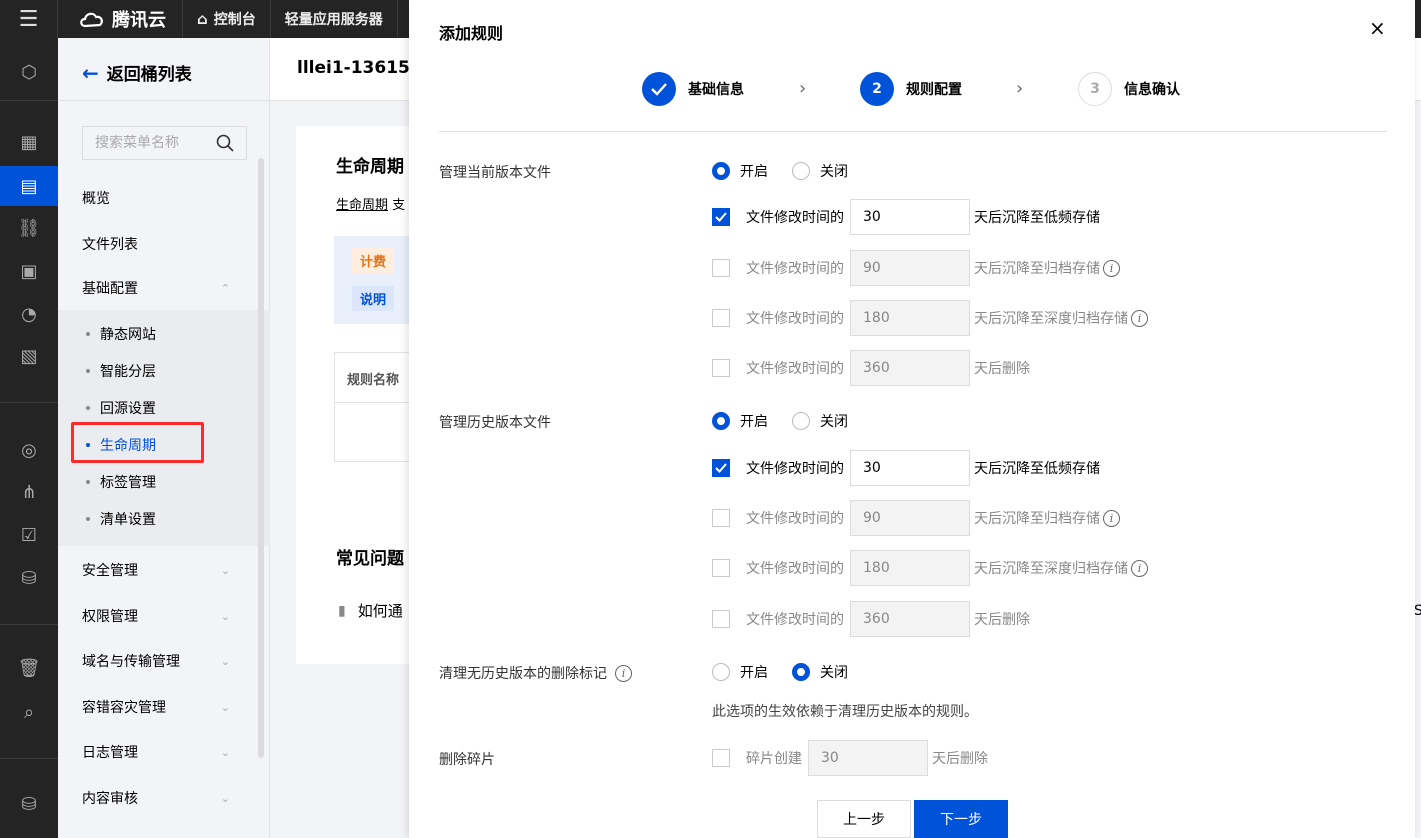  Describe the element at coordinates (164, 288) in the screenshot. I see `sidebar-group-basic-config: 基础配置 ⌃` at that location.